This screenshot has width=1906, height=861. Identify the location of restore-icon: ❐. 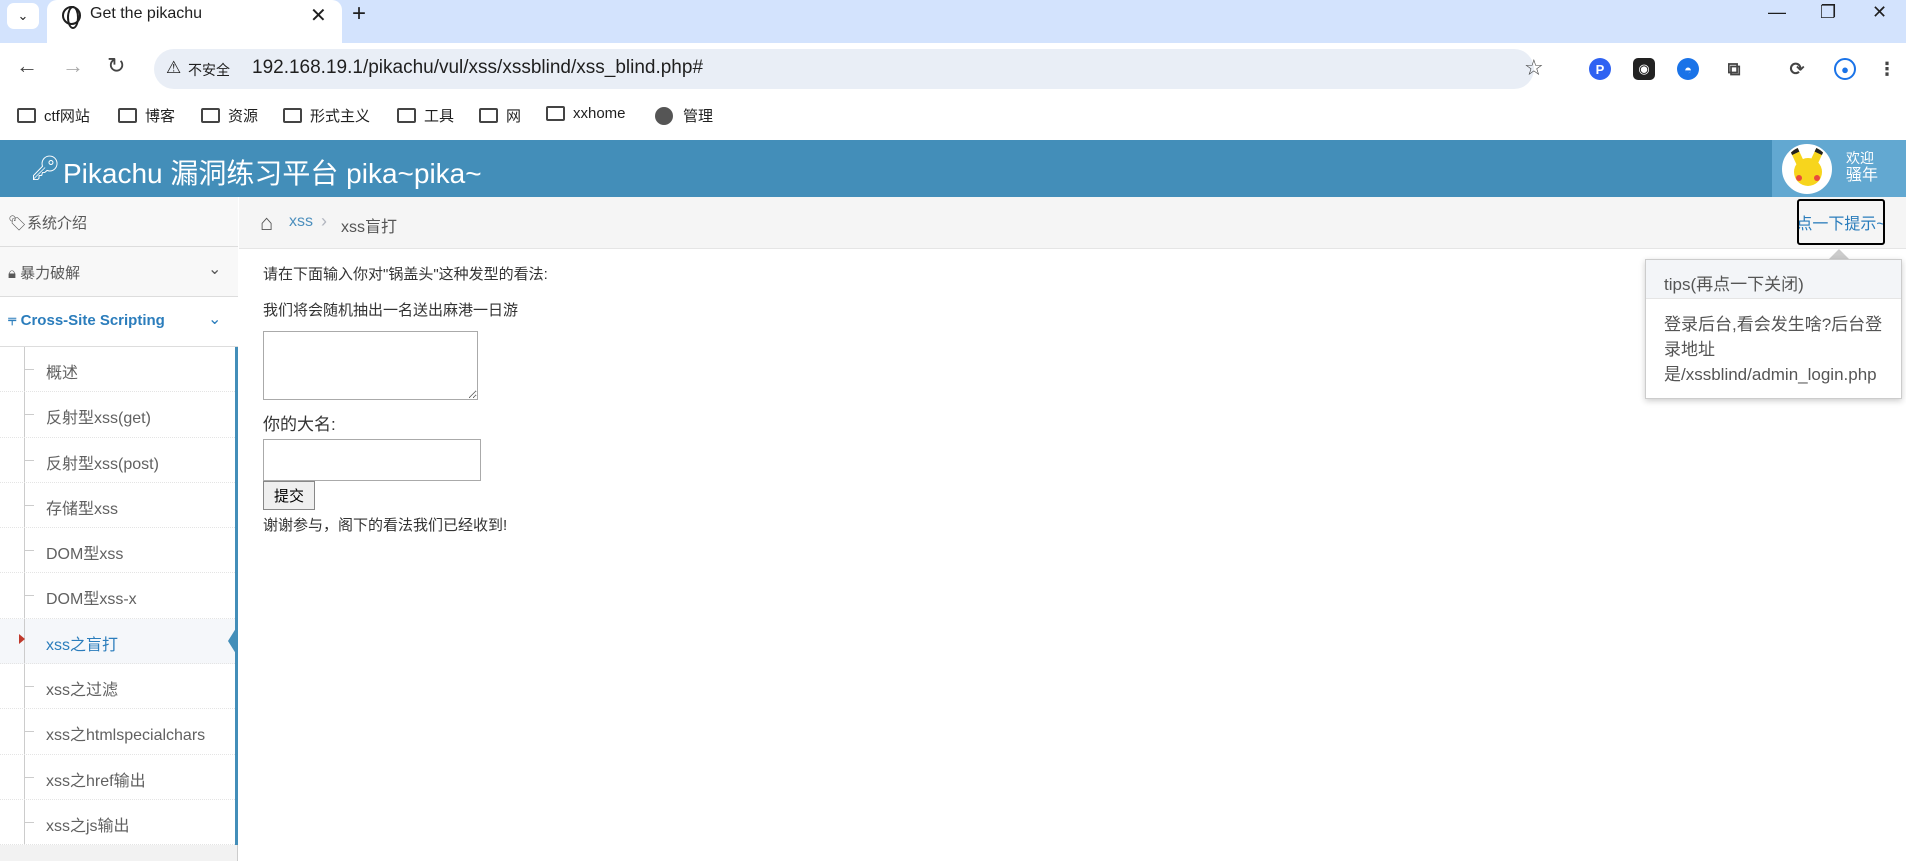
(1828, 12).